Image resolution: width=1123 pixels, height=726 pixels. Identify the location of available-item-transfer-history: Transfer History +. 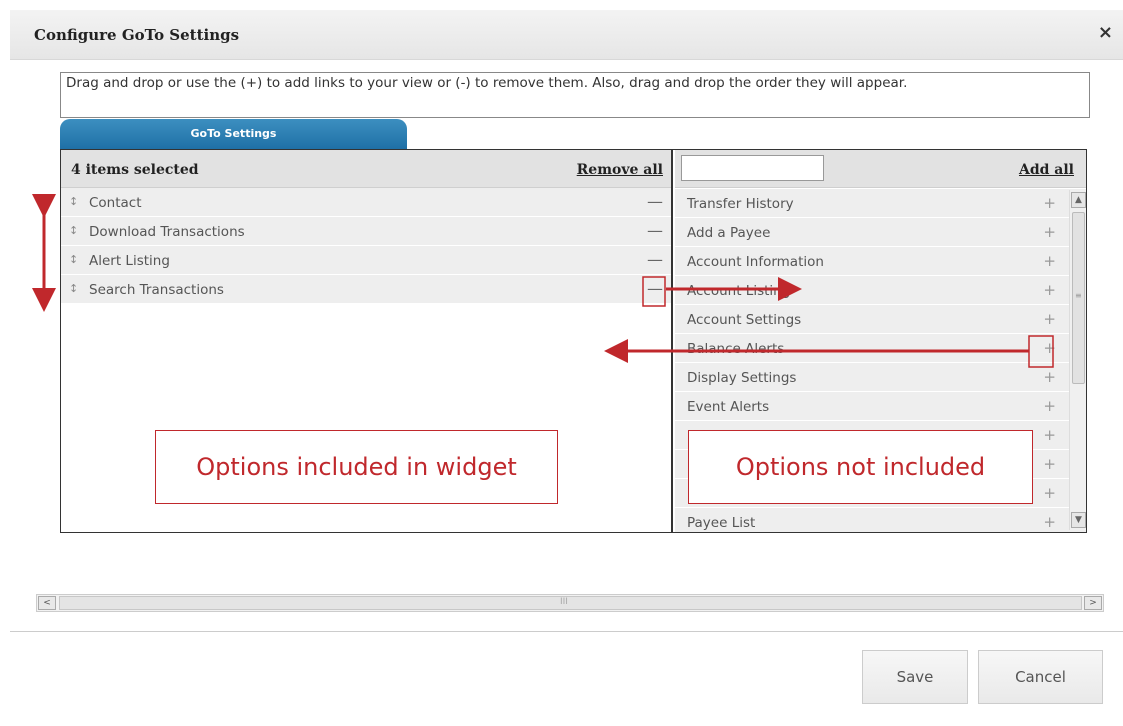
(880, 203).